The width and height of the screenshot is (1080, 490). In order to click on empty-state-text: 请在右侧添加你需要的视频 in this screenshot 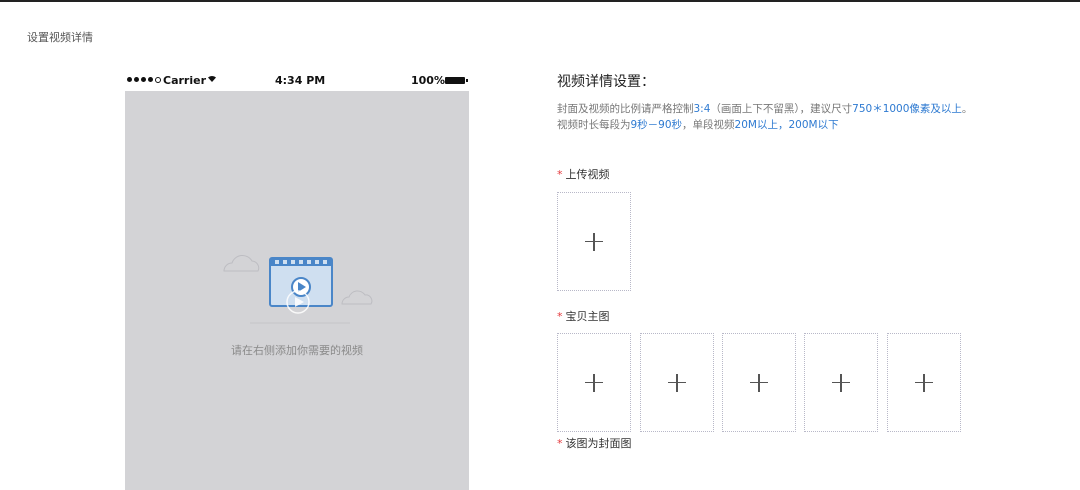, I will do `click(297, 350)`.